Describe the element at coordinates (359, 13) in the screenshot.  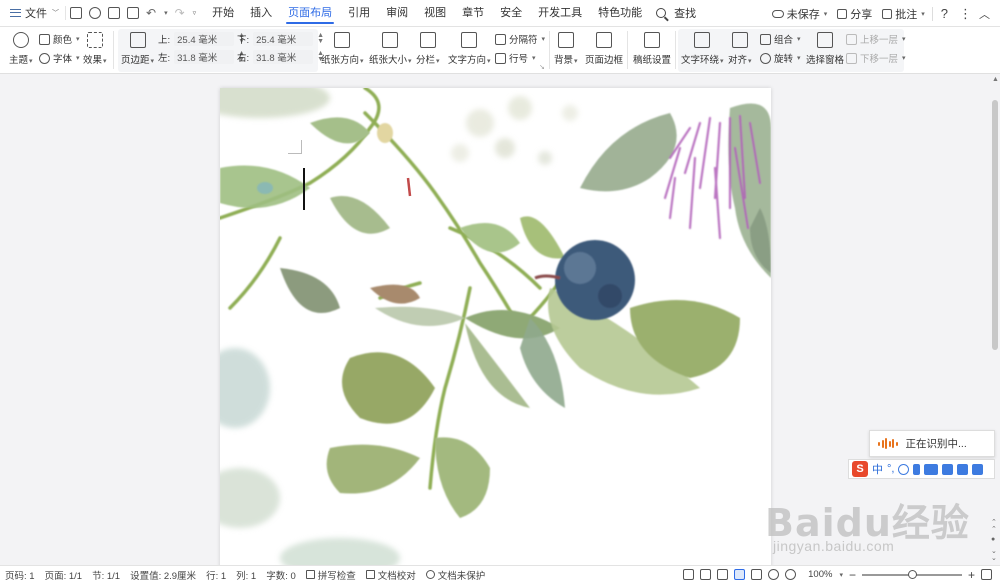
I see `tab-references: 引用` at that location.